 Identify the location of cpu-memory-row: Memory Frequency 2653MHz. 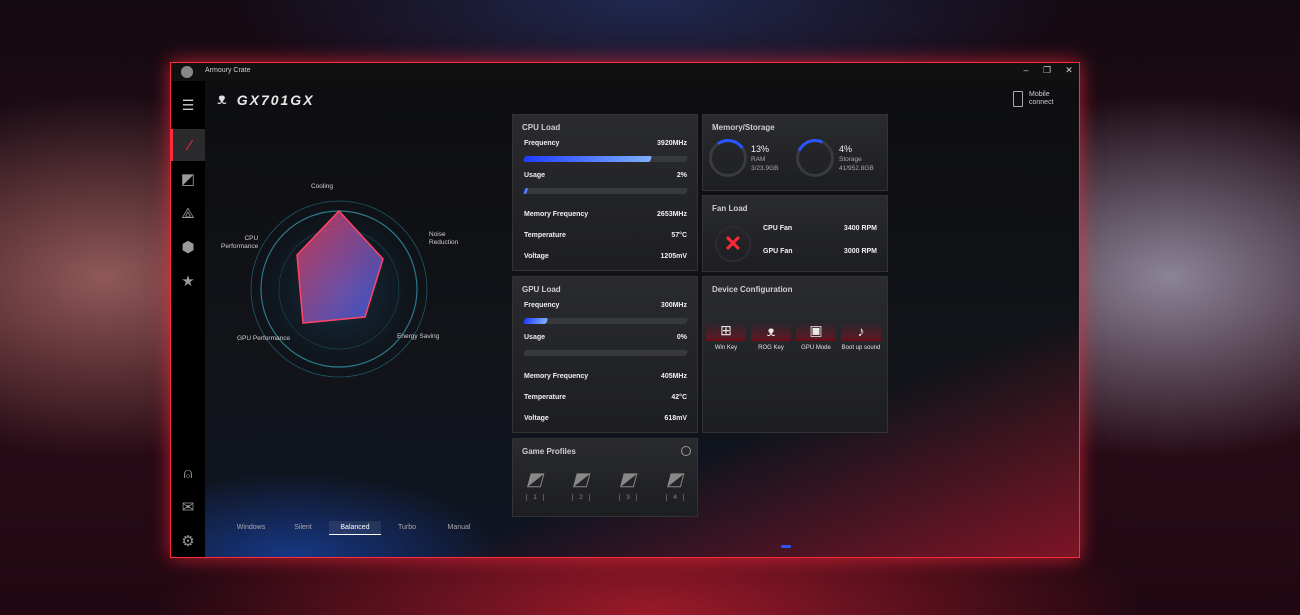
(605, 214).